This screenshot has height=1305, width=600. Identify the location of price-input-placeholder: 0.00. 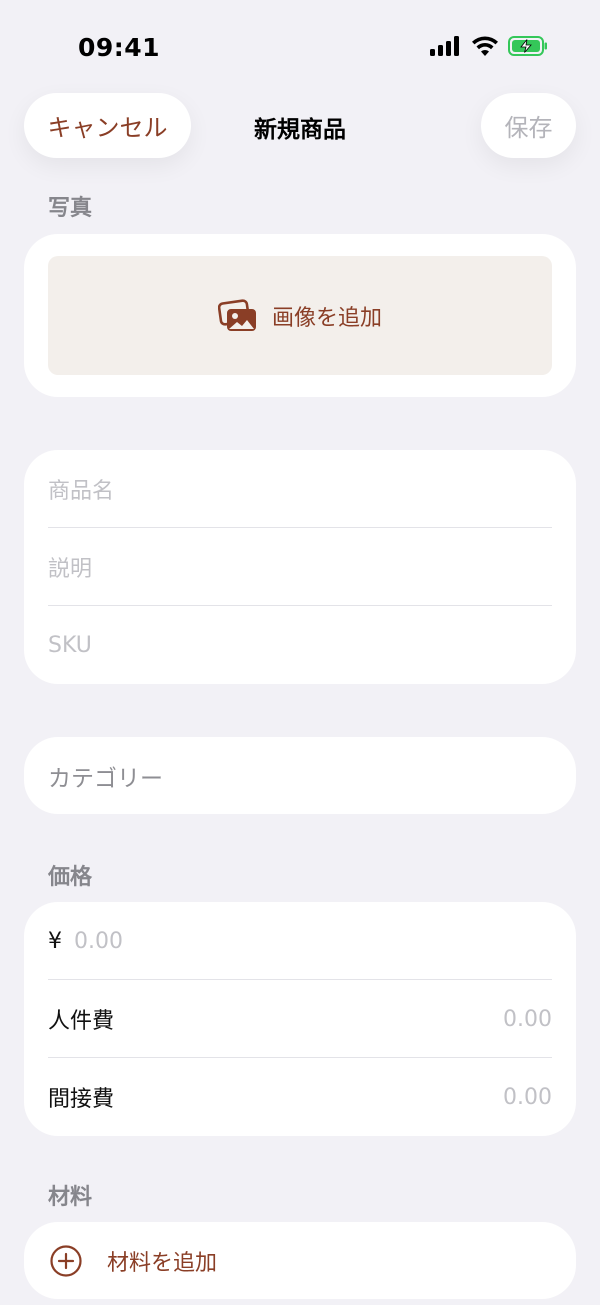
(98, 941).